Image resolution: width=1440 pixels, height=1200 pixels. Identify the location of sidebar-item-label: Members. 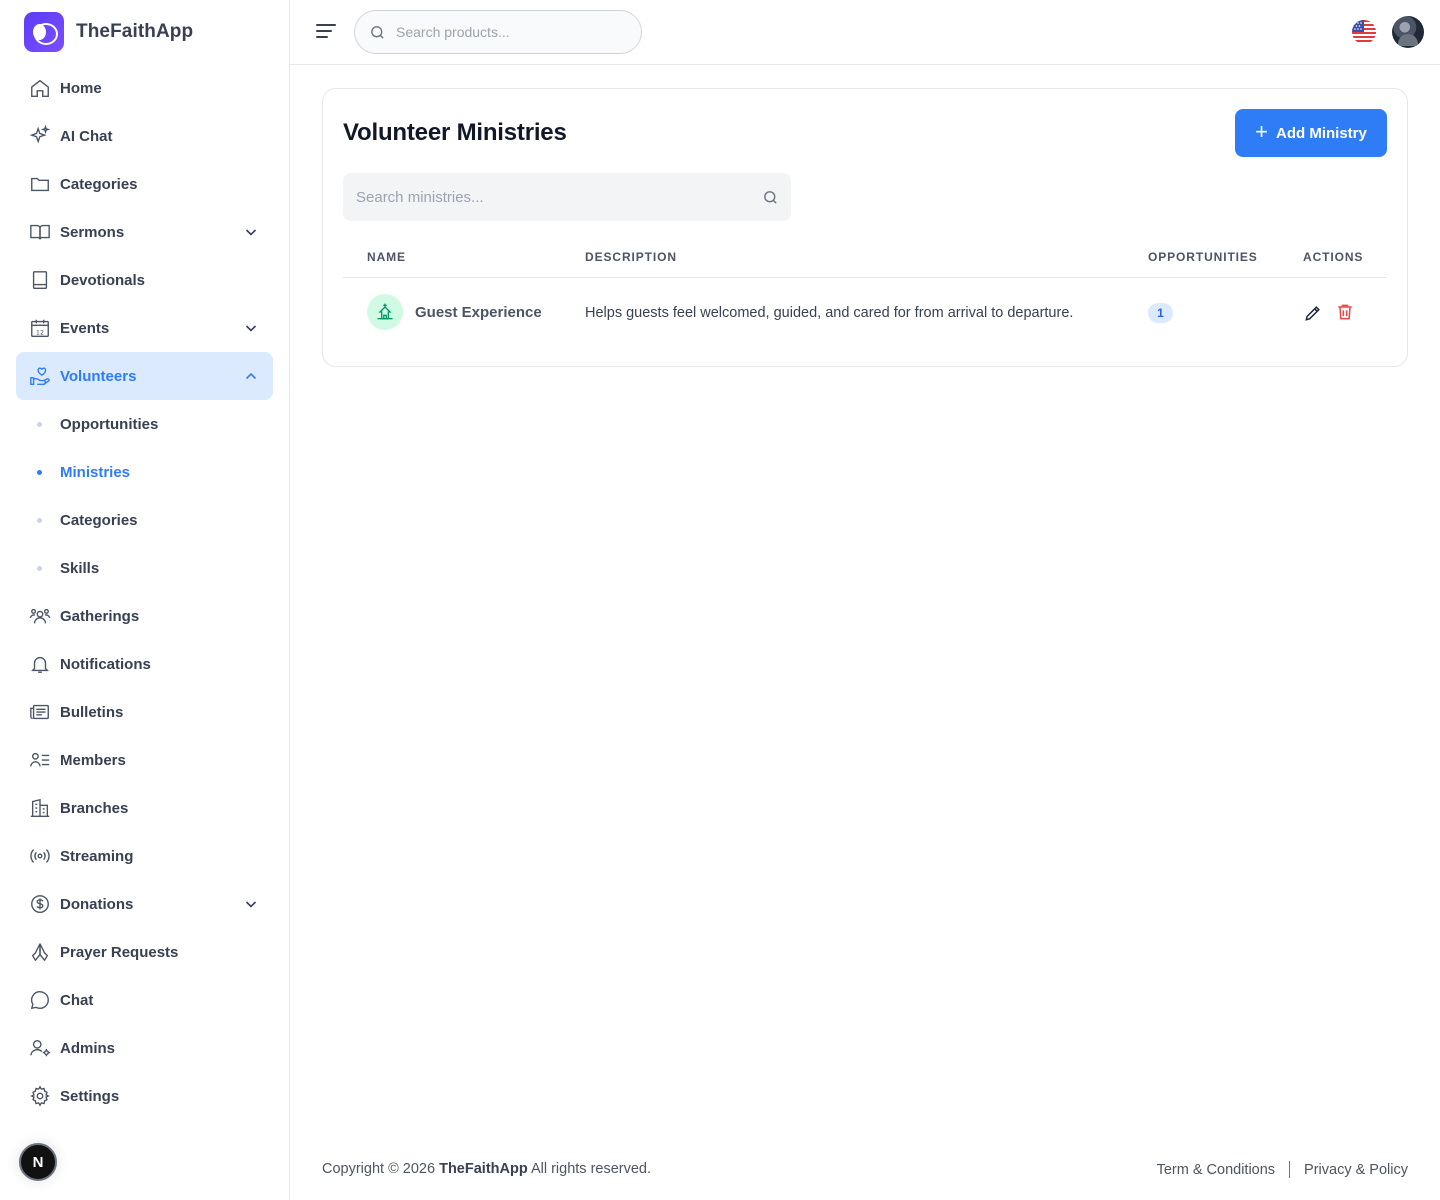
(93, 760).